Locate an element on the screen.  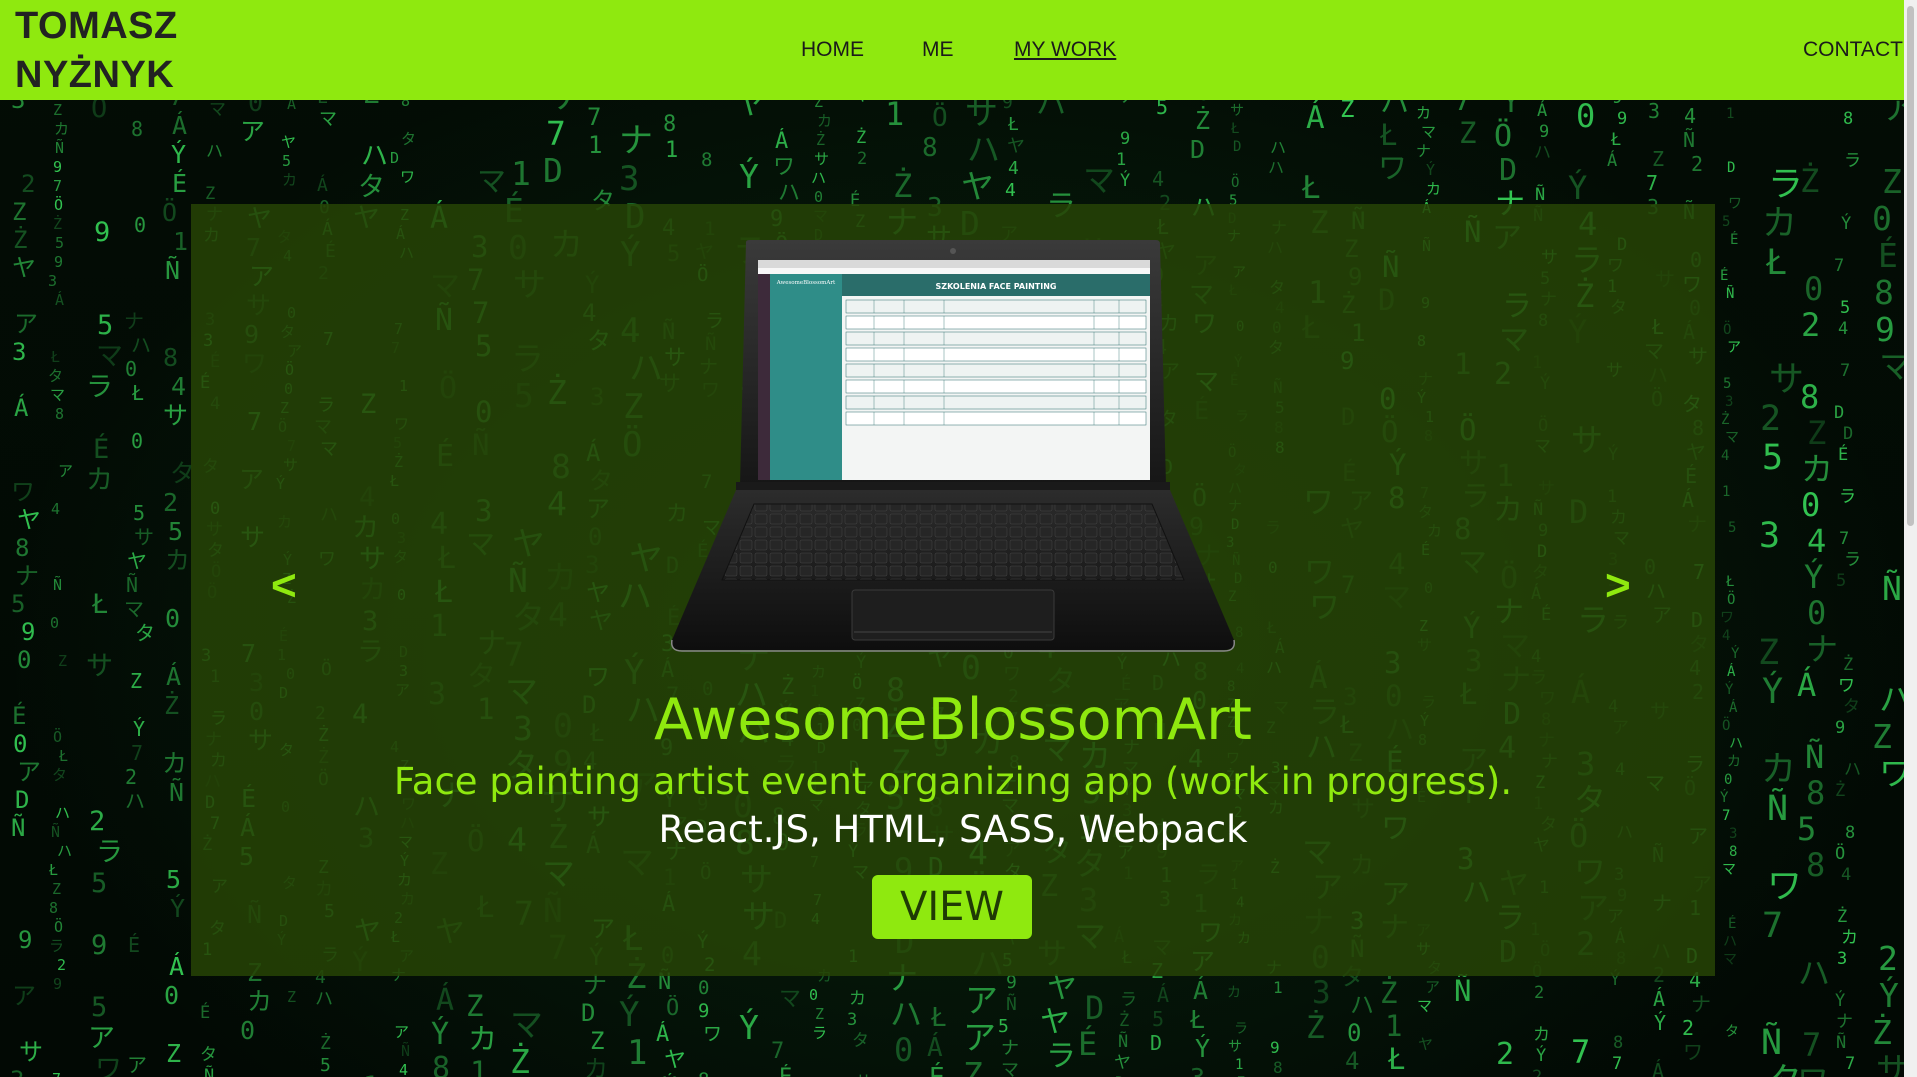
site-logo: TOMASZ NYŻNYK is located at coordinates (96, 51).